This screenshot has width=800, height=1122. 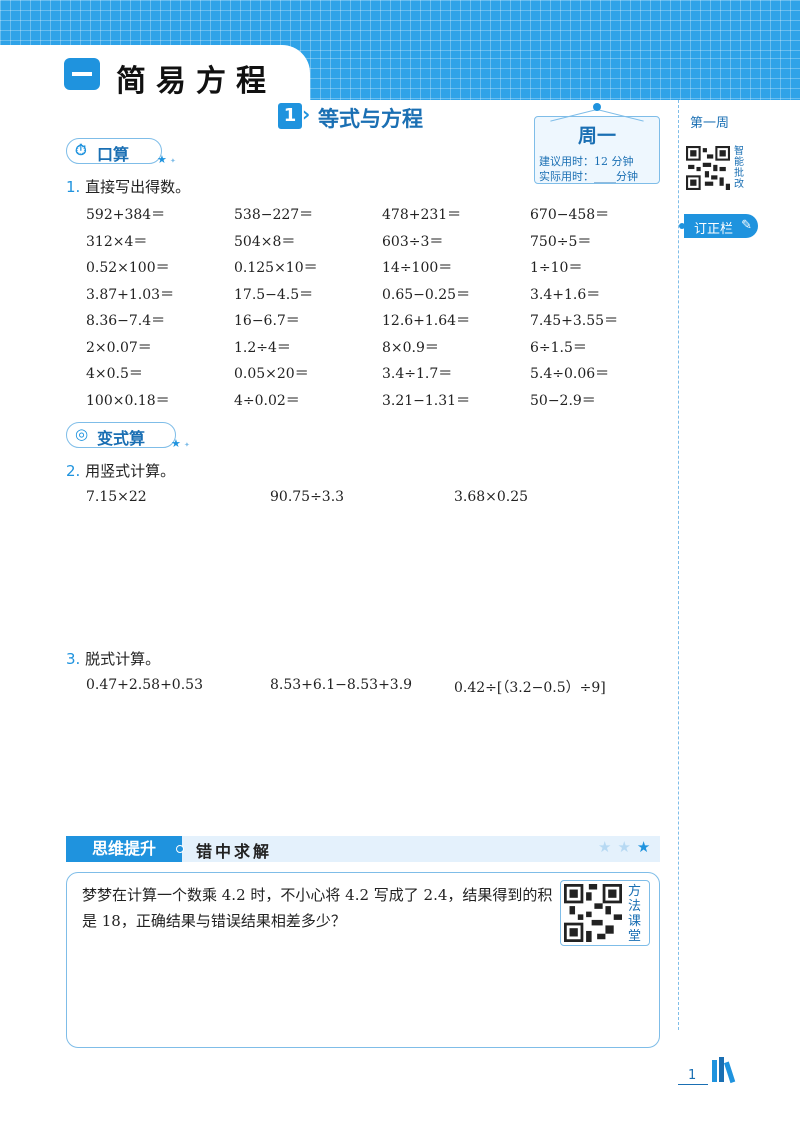 What do you see at coordinates (586, 161) in the screenshot?
I see `suggested-time: 建议用时：12 分钟` at bounding box center [586, 161].